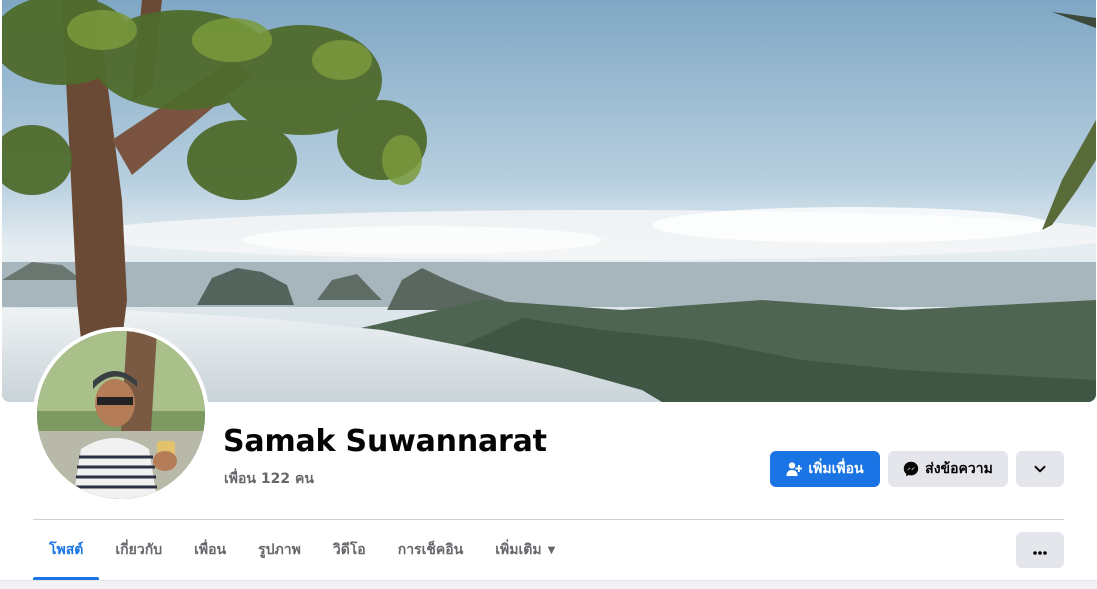  I want to click on tab-check-ins: การเช็คอิน, so click(431, 550).